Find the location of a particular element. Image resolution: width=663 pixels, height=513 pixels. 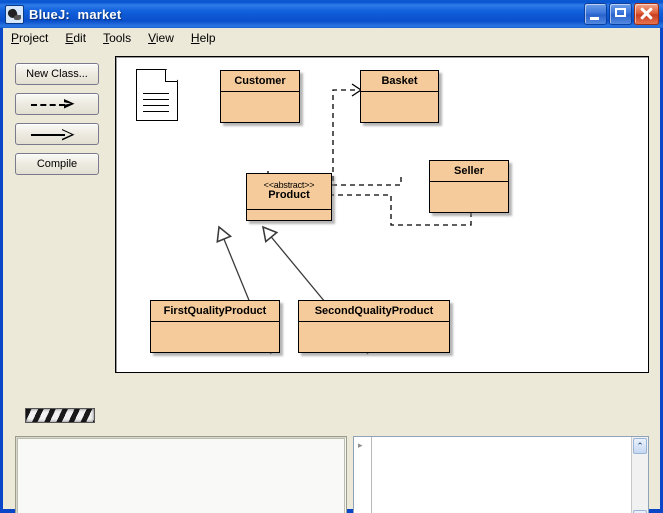

class-box-product: <<abstract>> Product is located at coordinates (289, 197).